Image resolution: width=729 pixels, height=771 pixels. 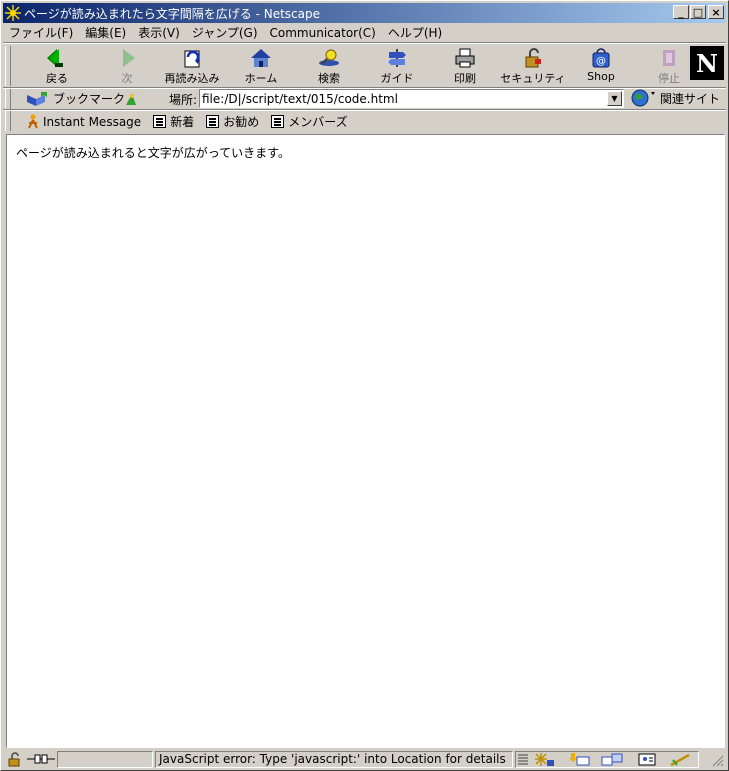 What do you see at coordinates (57, 78) in the screenshot?
I see `back-label: 戻る` at bounding box center [57, 78].